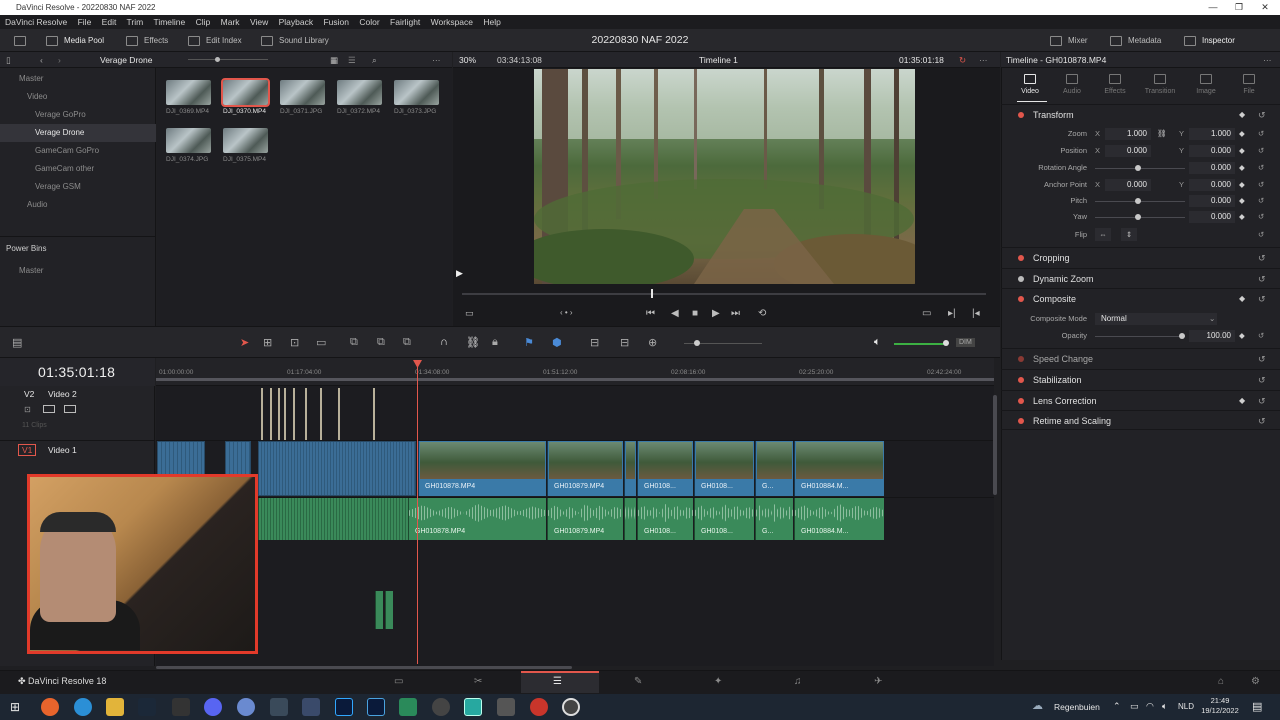 Image resolution: width=1280 pixels, height=720 pixels. What do you see at coordinates (952, 313) in the screenshot?
I see `next-edit-icon: ▸|` at bounding box center [952, 313].